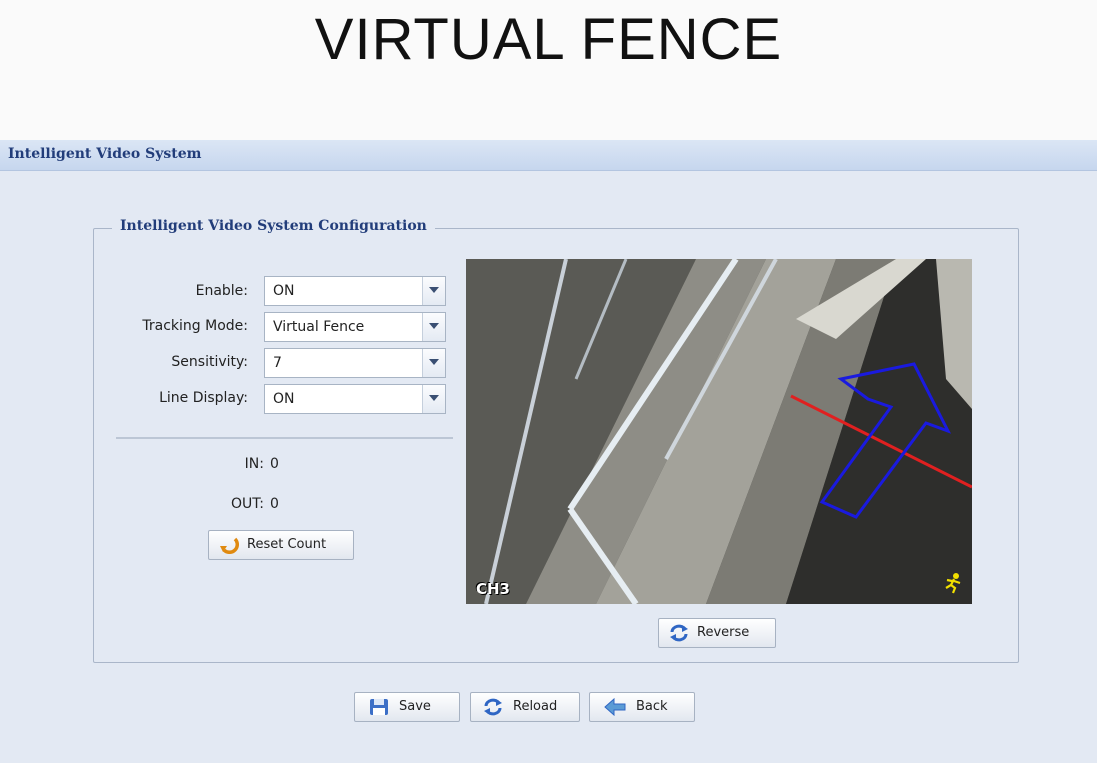 Image resolution: width=1097 pixels, height=763 pixels. Describe the element at coordinates (247, 504) in the screenshot. I see `out-count-label: OUT:` at that location.